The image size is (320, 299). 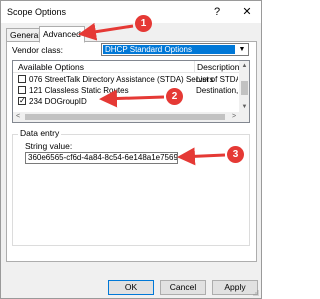 What do you see at coordinates (38, 50) in the screenshot?
I see `vendor-class-label: Vendor class:` at bounding box center [38, 50].